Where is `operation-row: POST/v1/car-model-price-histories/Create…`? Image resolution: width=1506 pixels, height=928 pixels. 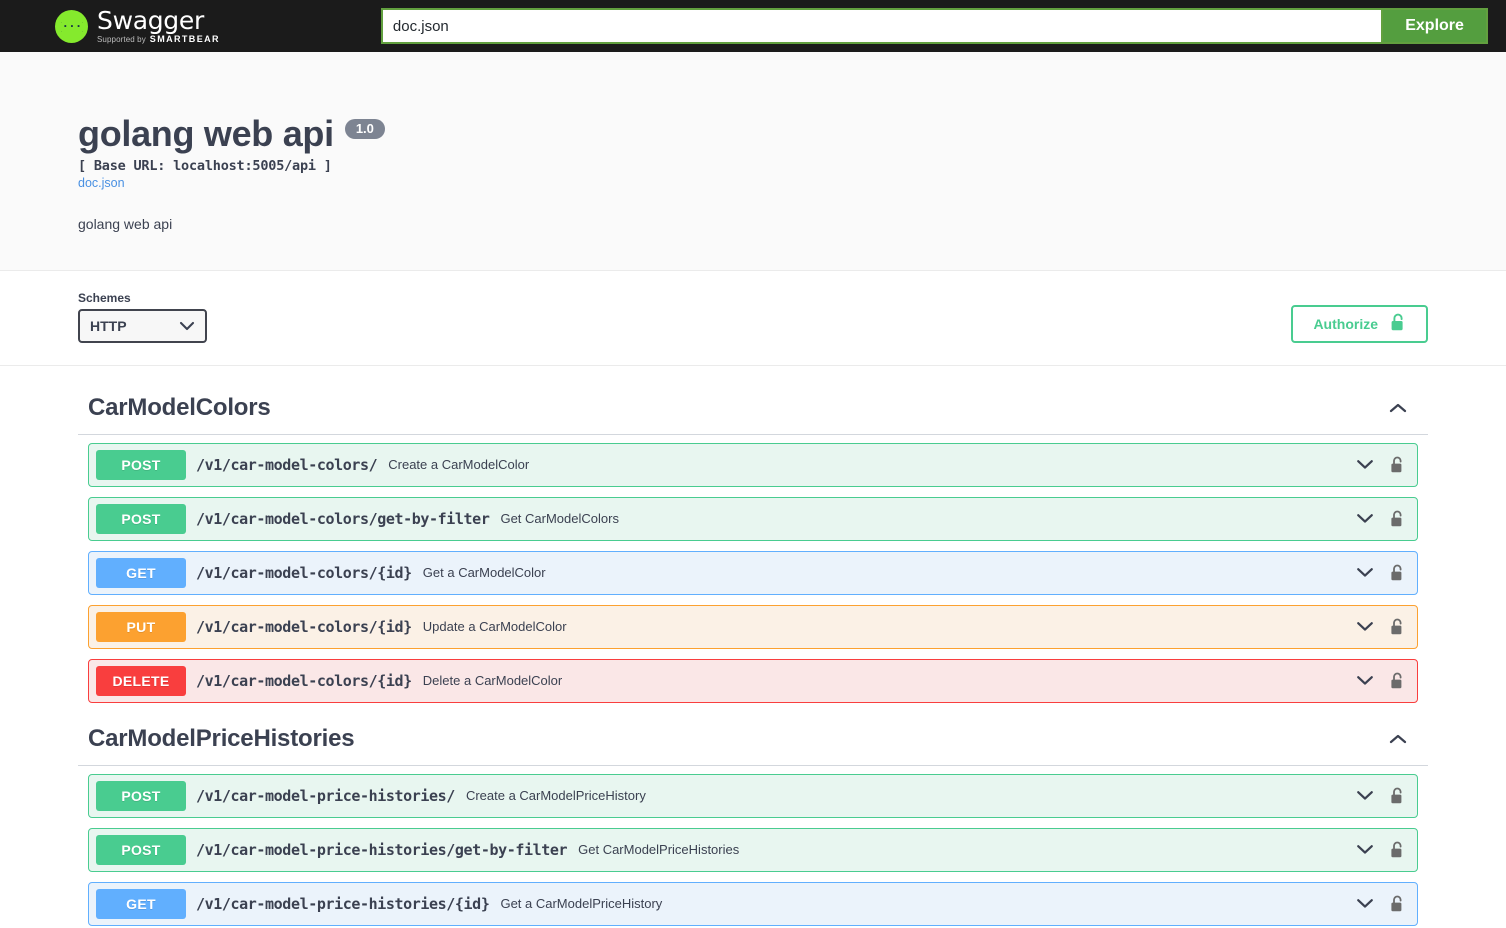 operation-row: POST/v1/car-model-price-histories/Create… is located at coordinates (753, 795).